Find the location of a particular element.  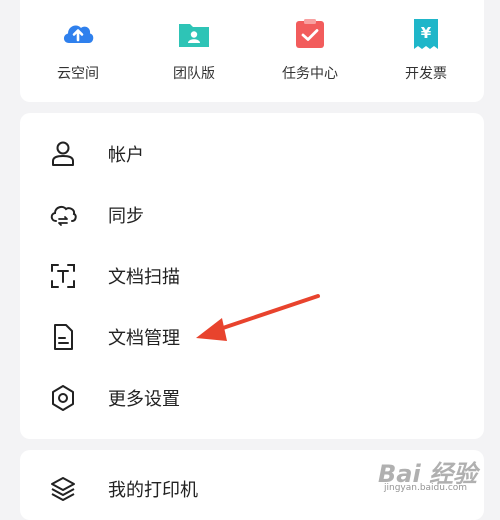

user-icon is located at coordinates (63, 153).